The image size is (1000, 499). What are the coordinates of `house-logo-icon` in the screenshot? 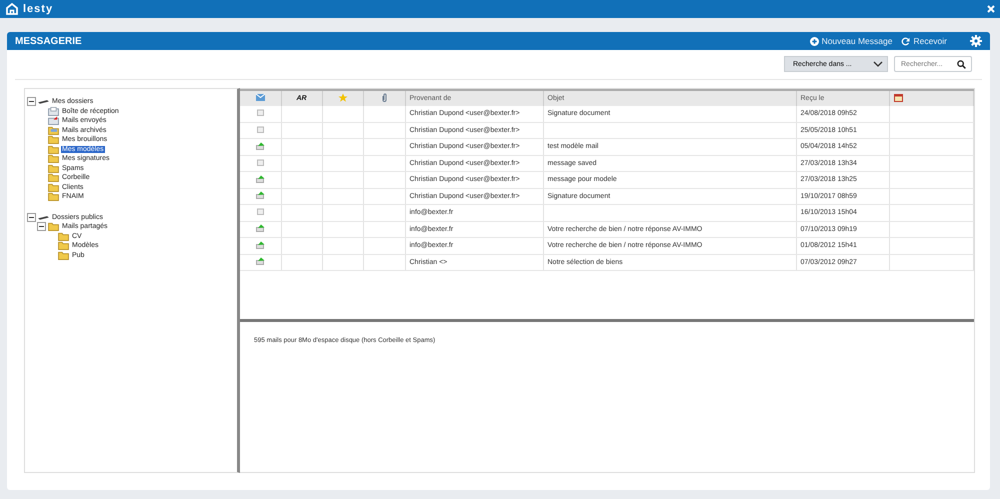 It's located at (12, 9).